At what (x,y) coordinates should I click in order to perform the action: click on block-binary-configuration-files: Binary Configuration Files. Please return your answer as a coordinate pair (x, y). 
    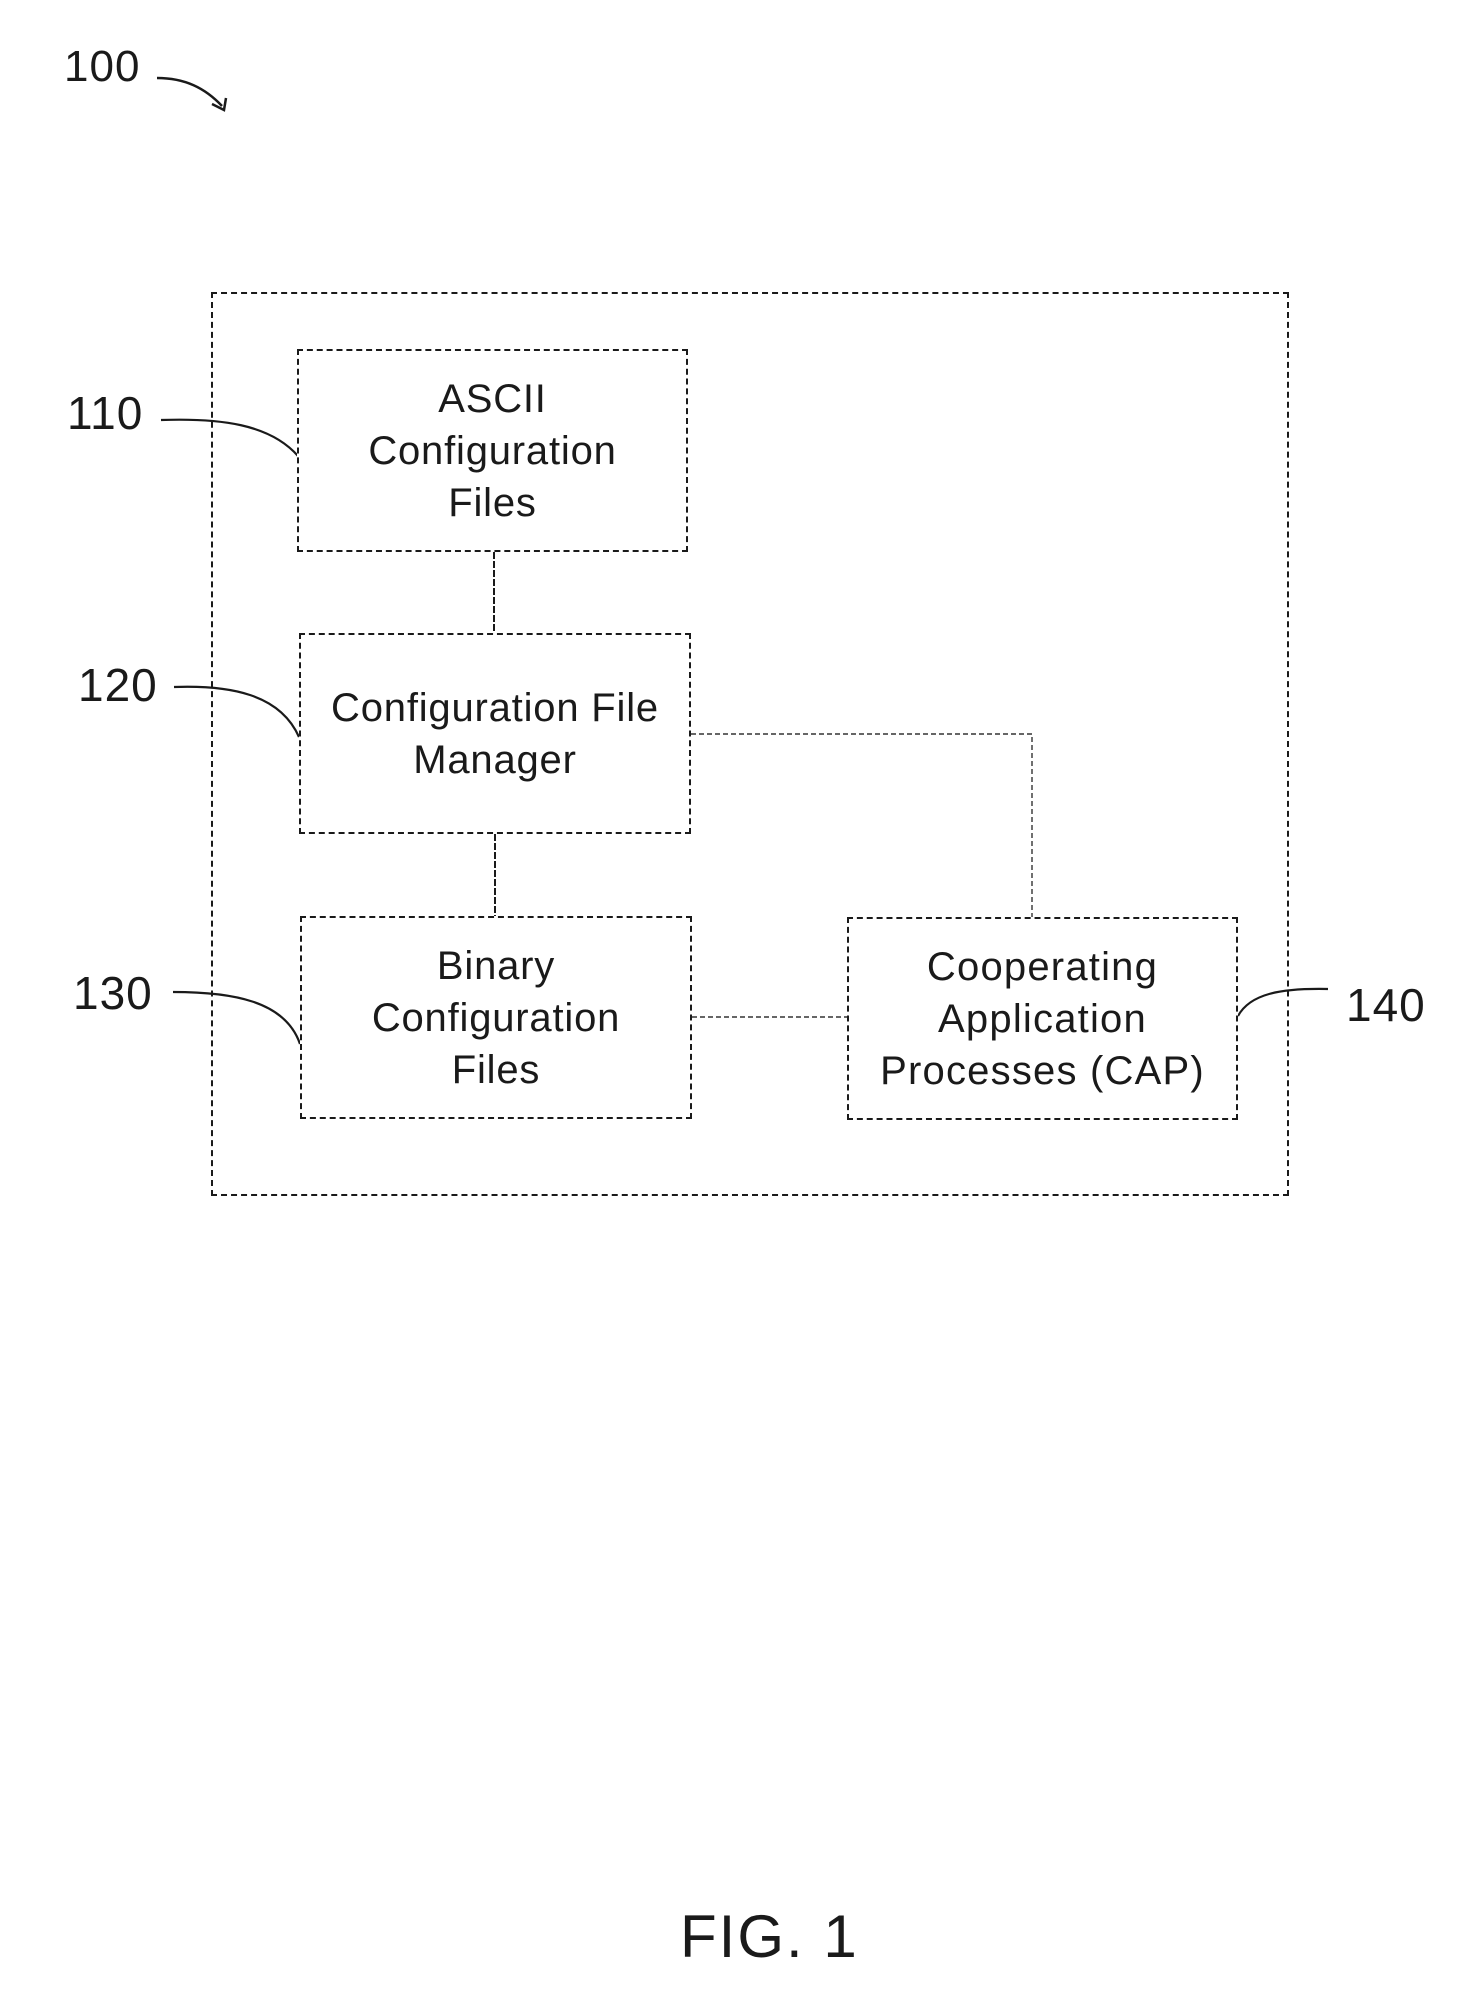
    Looking at the image, I should click on (496, 1017).